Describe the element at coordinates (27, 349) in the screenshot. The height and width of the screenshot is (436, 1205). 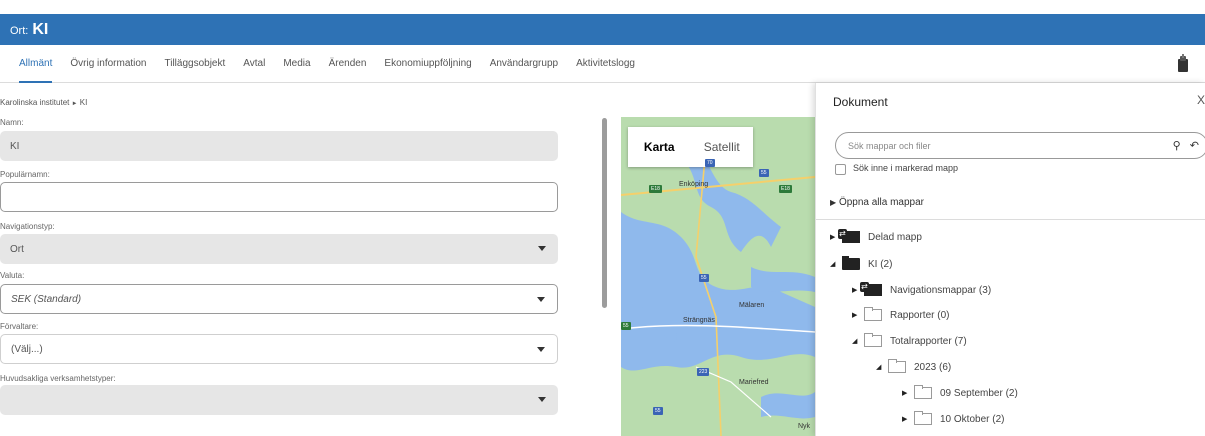
I see `manager-value: (Välj...)` at that location.